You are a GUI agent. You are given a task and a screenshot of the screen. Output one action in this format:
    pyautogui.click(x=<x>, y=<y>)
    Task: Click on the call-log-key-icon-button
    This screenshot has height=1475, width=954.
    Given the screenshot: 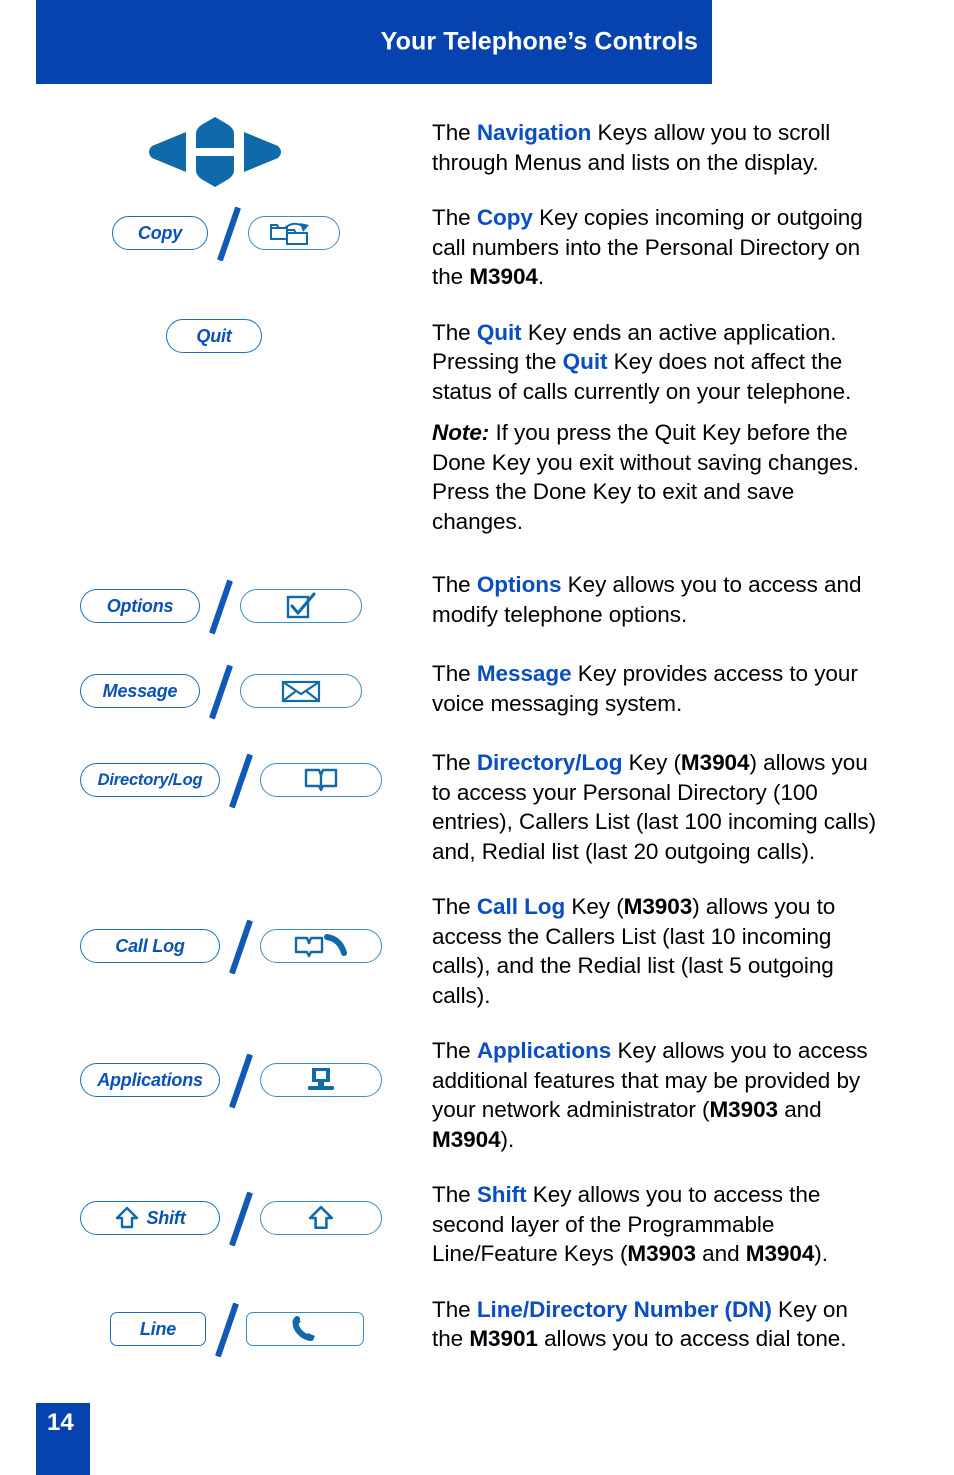 What is the action you would take?
    pyautogui.click(x=321, y=946)
    